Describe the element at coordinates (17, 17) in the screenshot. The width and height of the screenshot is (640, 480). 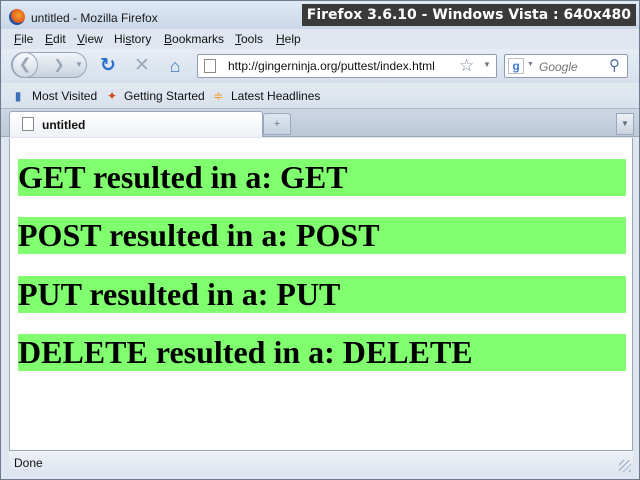
I see `firefox-icon` at that location.